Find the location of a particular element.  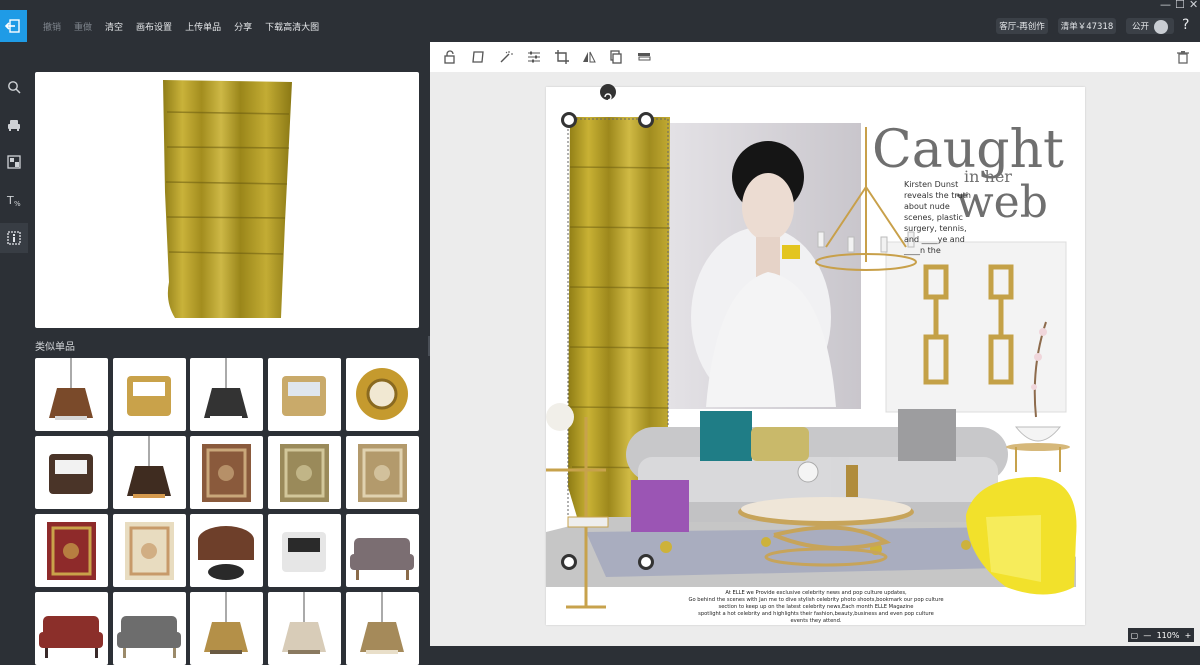

thumbnail-linear-pendant-light is located at coordinates (226, 394).